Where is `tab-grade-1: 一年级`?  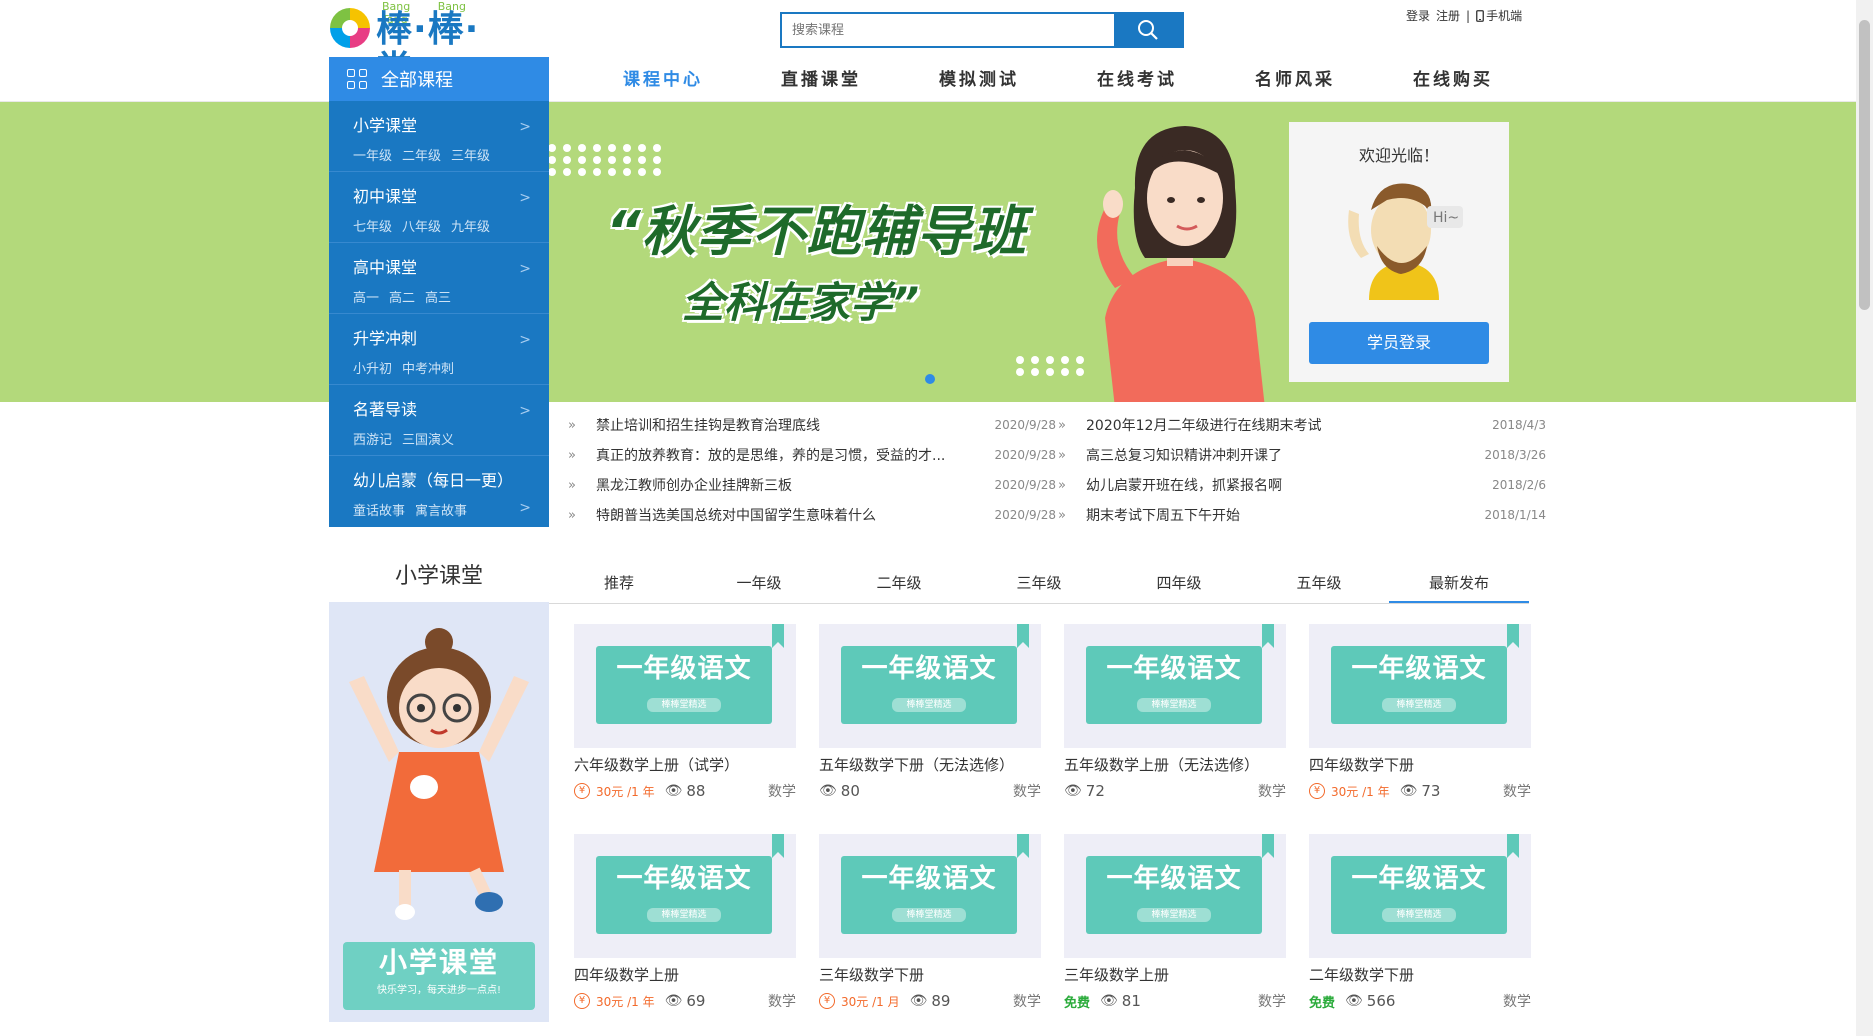
tab-grade-1: 一年级 is located at coordinates (759, 584).